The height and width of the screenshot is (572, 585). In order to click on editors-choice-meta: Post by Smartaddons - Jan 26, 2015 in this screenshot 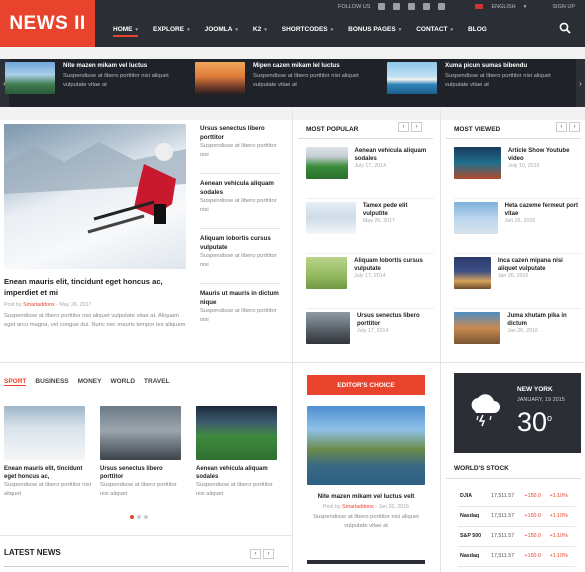, I will do `click(366, 507)`.